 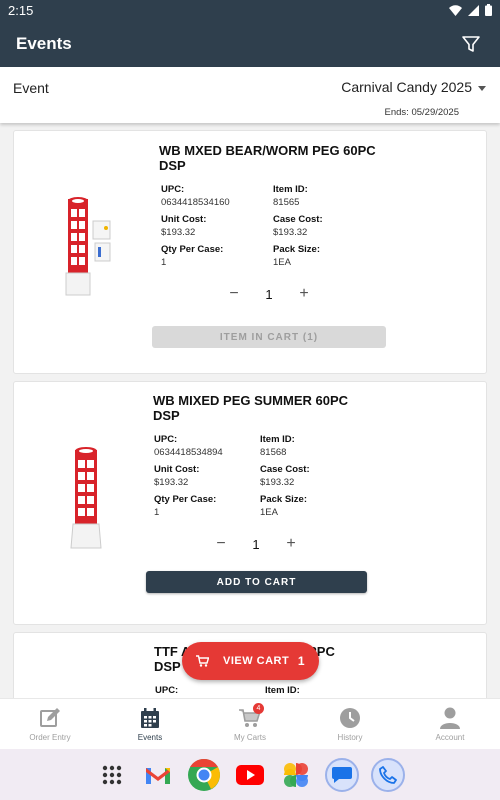 What do you see at coordinates (50, 718) in the screenshot?
I see `edit-icon` at bounding box center [50, 718].